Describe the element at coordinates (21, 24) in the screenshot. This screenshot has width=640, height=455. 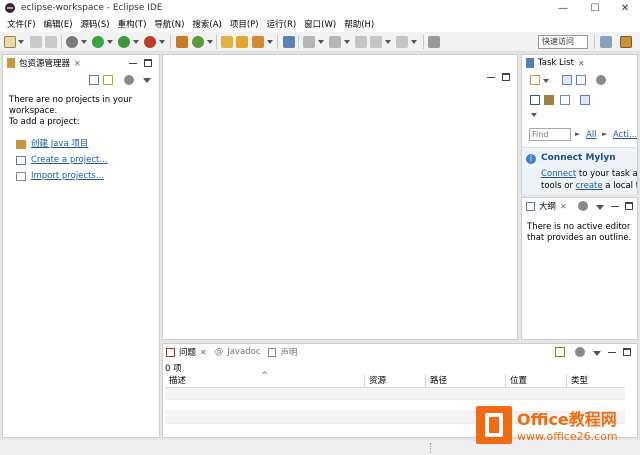
I see `menu-file: 文件(F)` at that location.